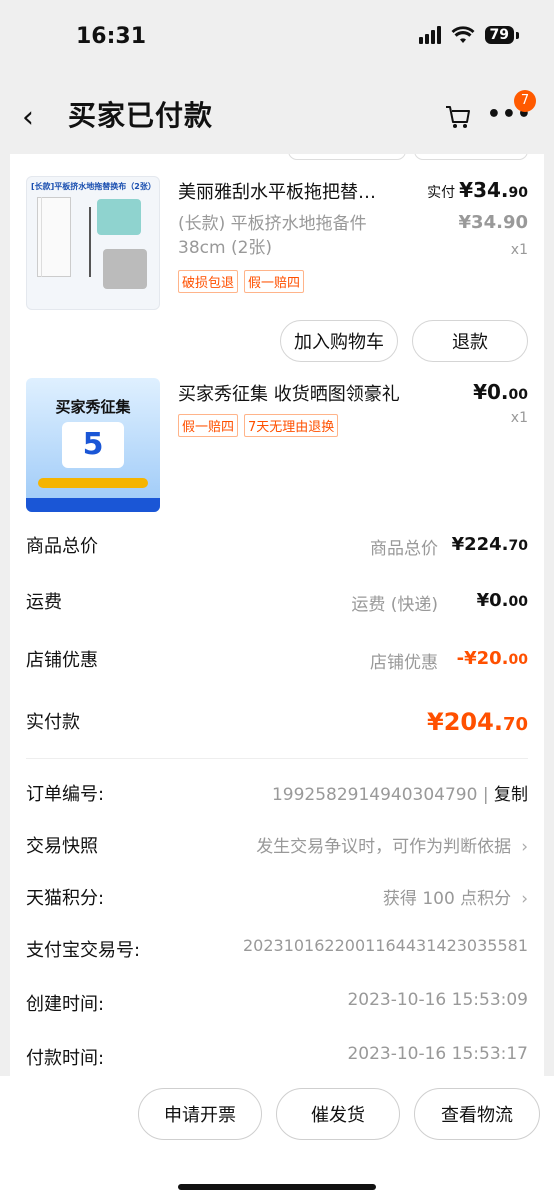 Image resolution: width=554 pixels, height=1200 pixels. Describe the element at coordinates (277, 39) in the screenshot. I see `status-bar: 16:31 79` at that location.